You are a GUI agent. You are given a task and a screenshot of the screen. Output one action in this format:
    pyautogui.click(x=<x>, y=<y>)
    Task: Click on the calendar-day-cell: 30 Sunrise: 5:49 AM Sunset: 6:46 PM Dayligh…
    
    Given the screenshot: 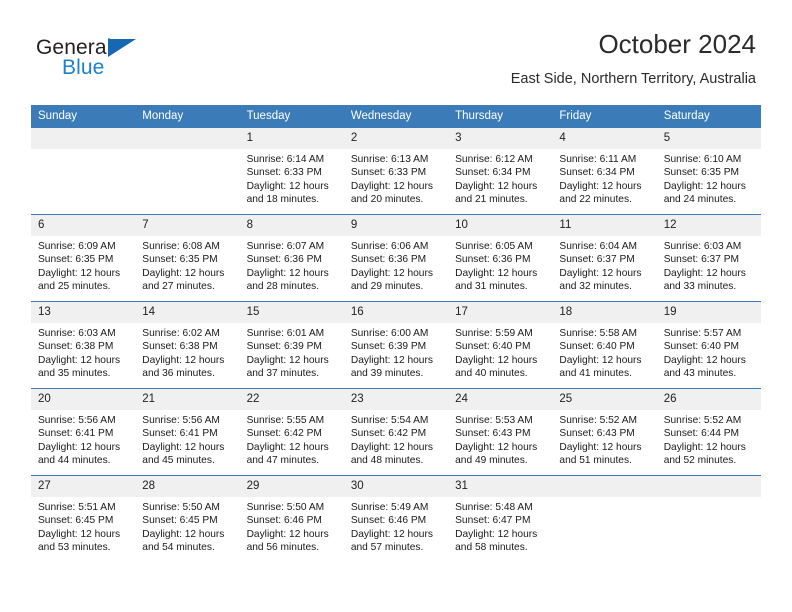 What is the action you would take?
    pyautogui.click(x=396, y=518)
    